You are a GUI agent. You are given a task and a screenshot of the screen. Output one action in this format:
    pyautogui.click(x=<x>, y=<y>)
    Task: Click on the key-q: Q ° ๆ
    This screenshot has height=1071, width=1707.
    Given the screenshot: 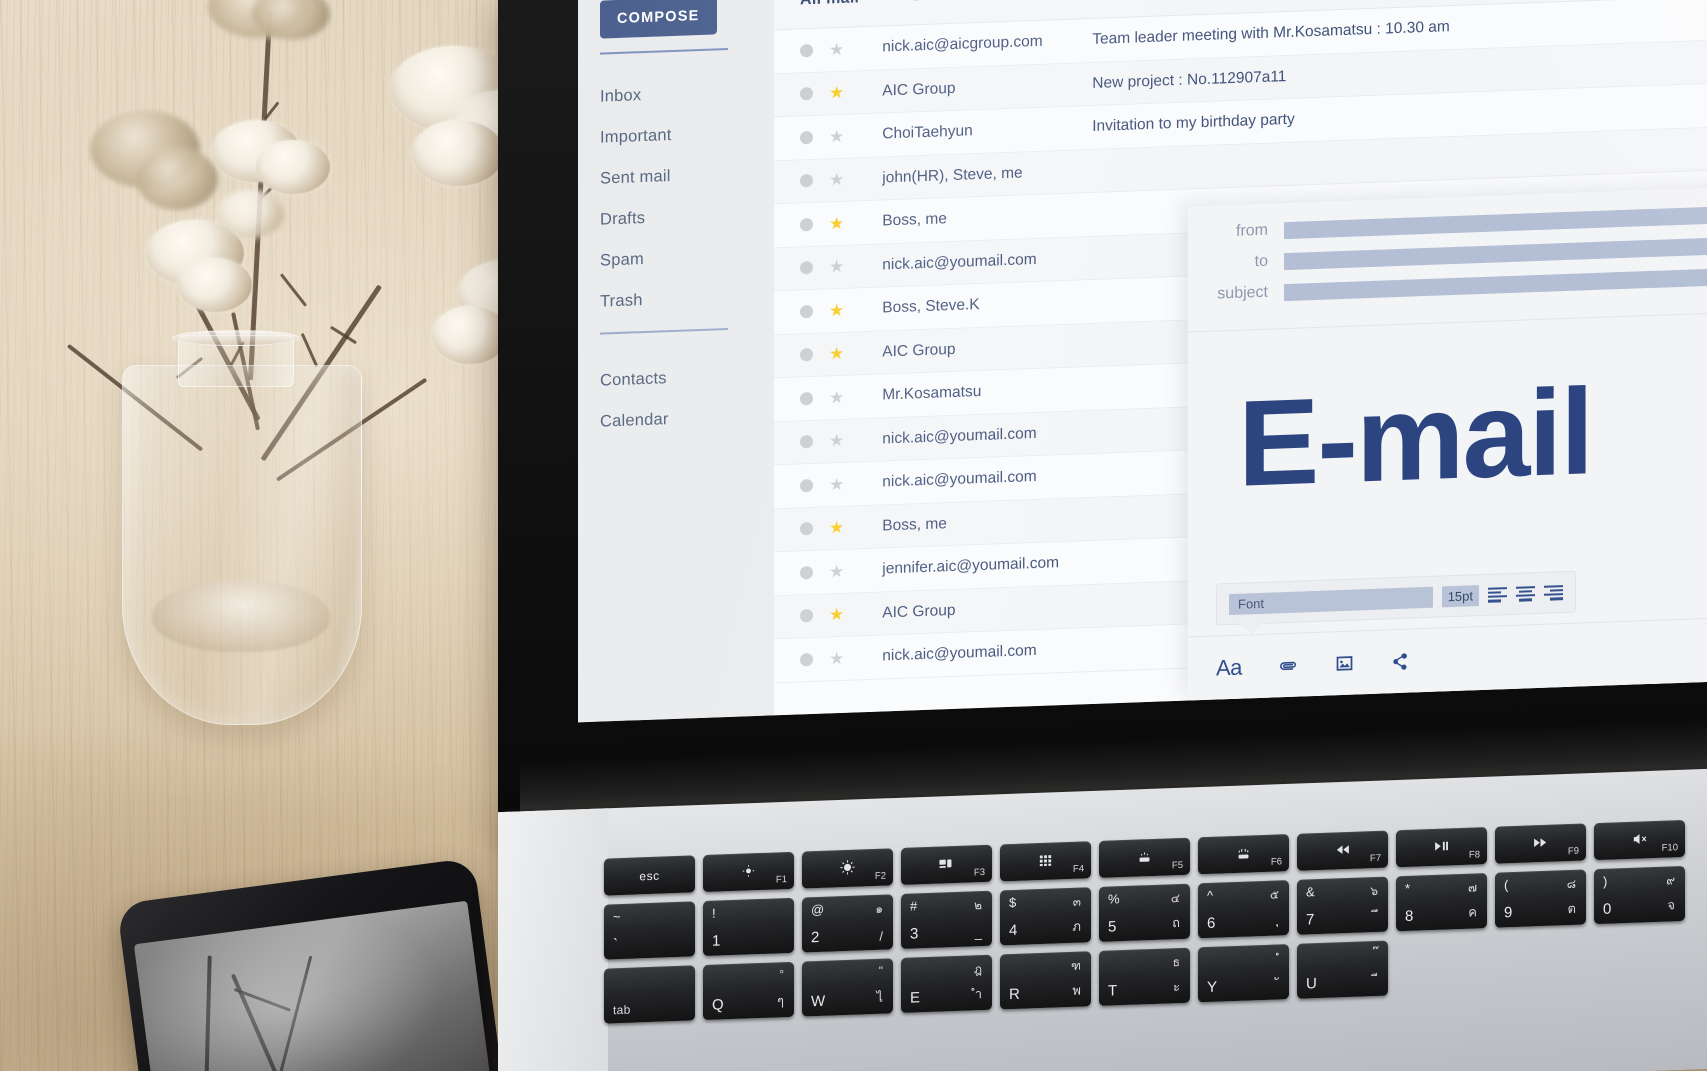 What is the action you would take?
    pyautogui.click(x=748, y=991)
    